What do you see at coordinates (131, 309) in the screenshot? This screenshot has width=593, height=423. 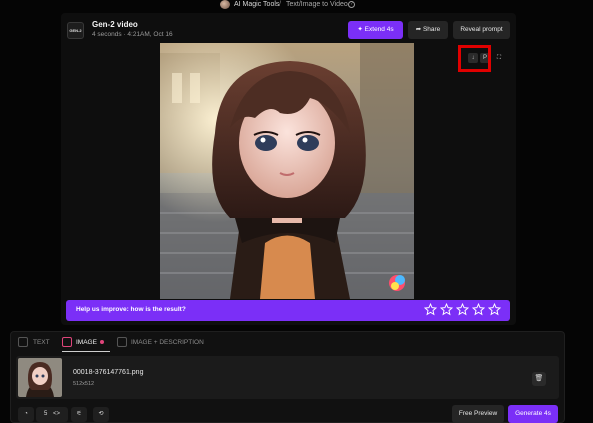 I see `feedback-question: Help us improve: how is the result?` at bounding box center [131, 309].